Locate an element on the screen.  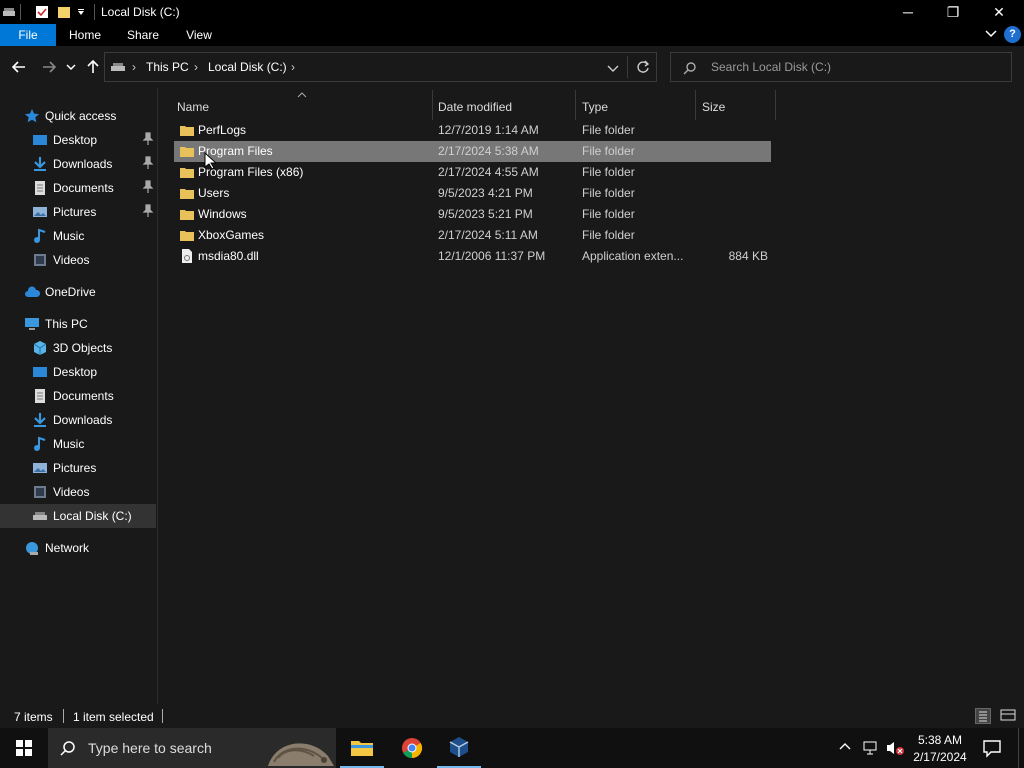
sidebar-item-videos-pc: Videos is located at coordinates (78, 492).